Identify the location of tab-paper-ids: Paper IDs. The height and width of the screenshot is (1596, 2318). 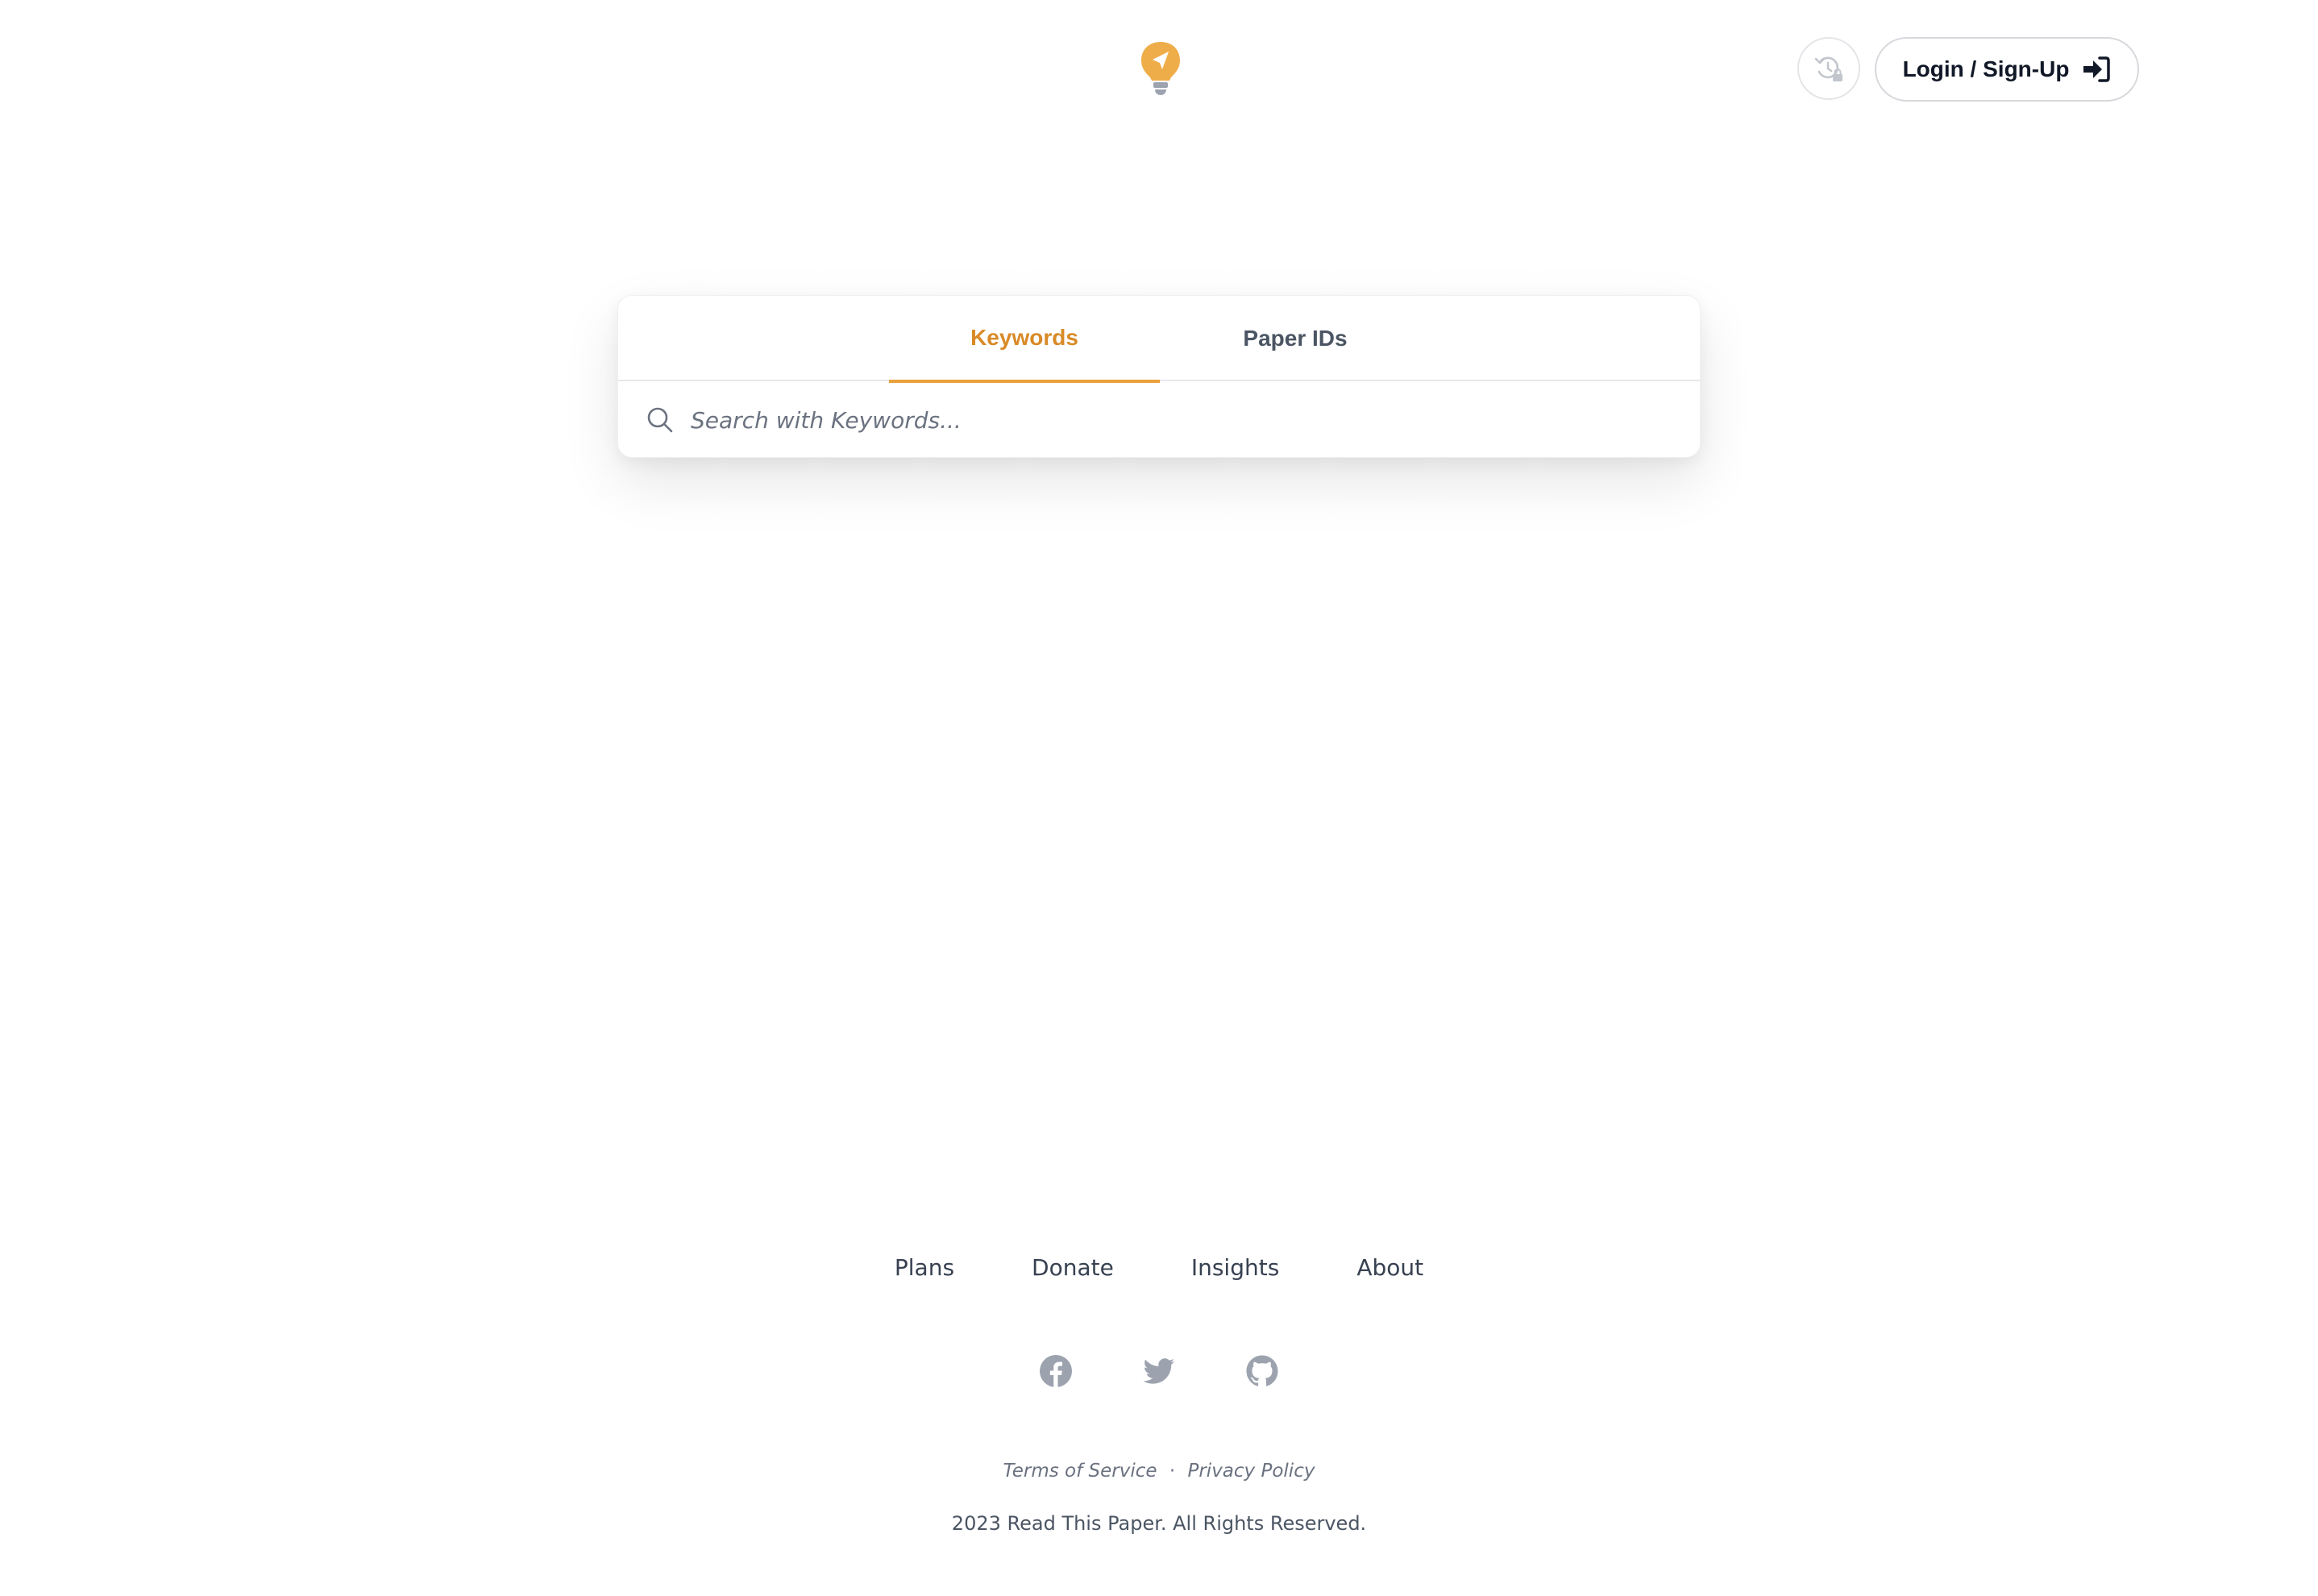
(1295, 338).